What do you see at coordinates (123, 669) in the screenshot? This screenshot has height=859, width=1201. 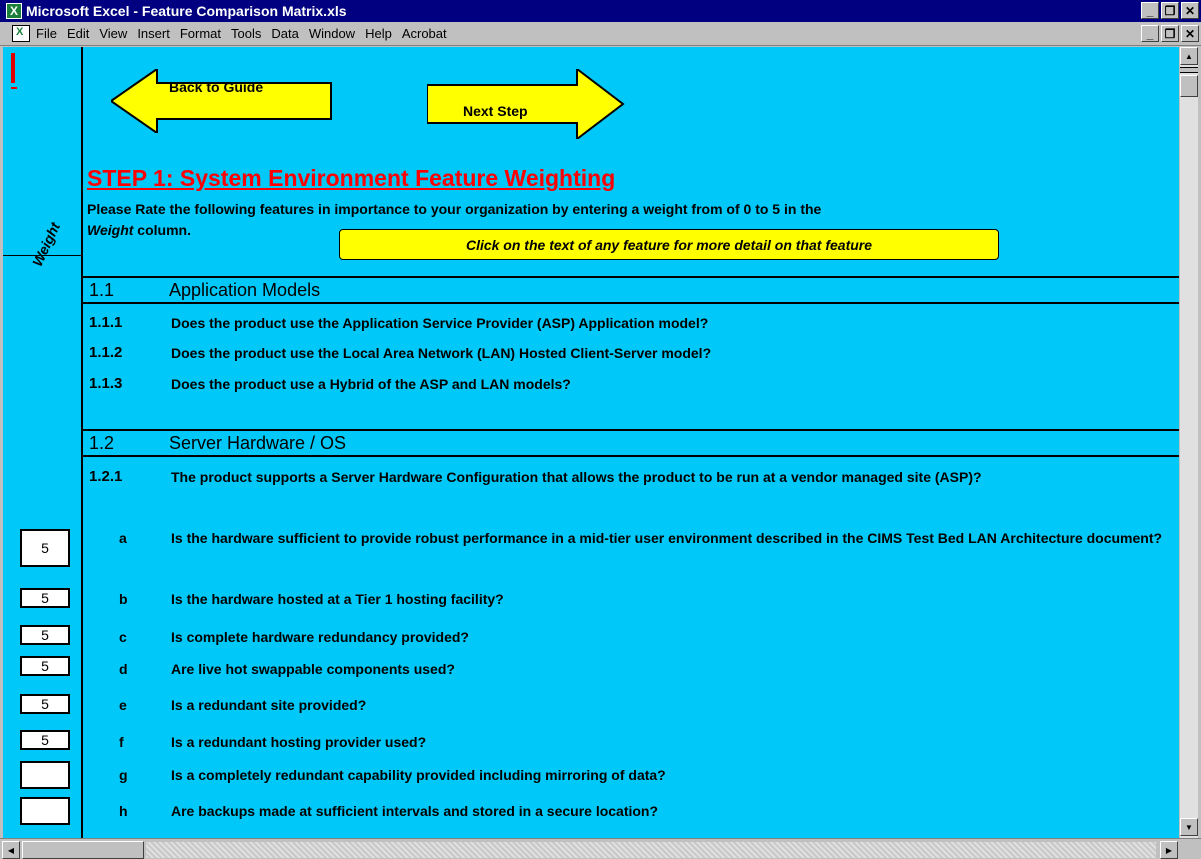 I see `subfeature-letter: d` at bounding box center [123, 669].